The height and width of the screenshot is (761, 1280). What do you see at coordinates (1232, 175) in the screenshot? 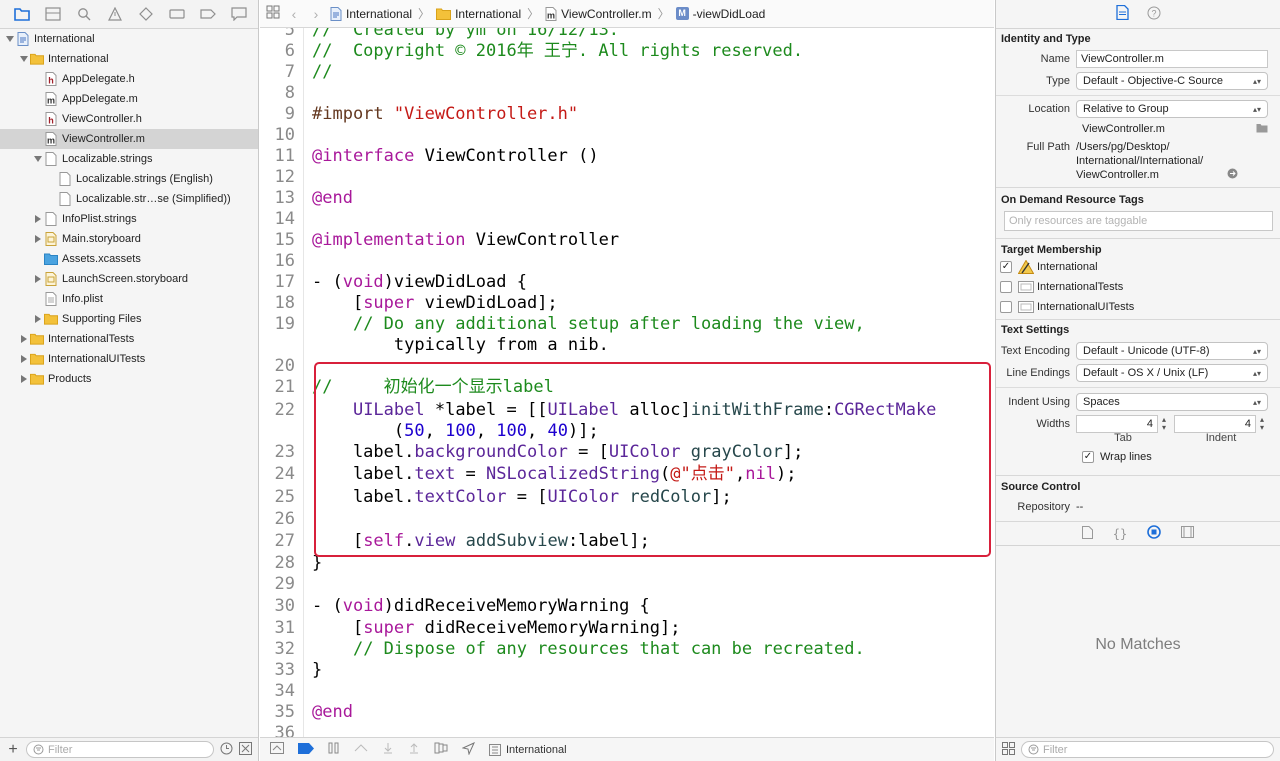
I see `reveal-in-finder-icon` at bounding box center [1232, 175].